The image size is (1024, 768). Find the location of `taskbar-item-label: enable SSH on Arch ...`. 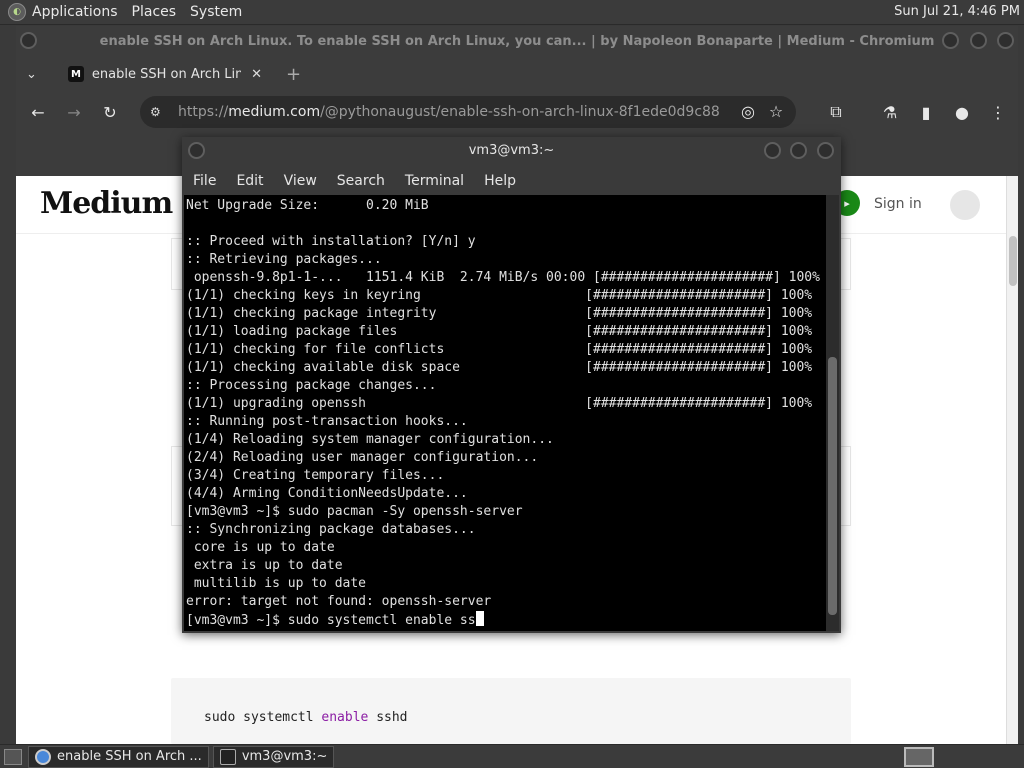

taskbar-item-label: enable SSH on Arch ... is located at coordinates (129, 756).